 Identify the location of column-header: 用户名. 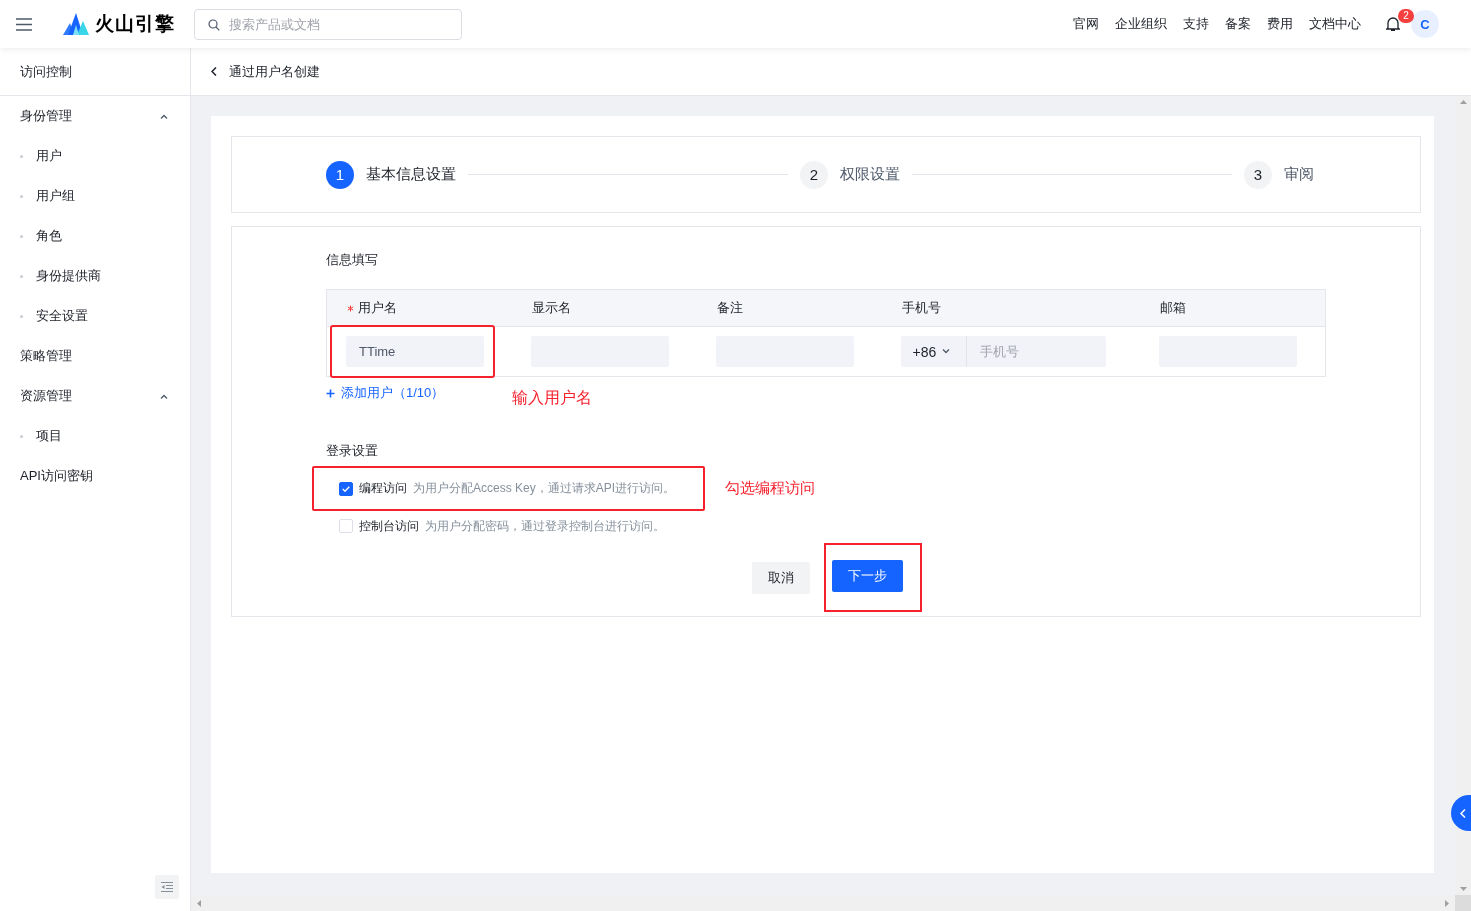
(377, 308).